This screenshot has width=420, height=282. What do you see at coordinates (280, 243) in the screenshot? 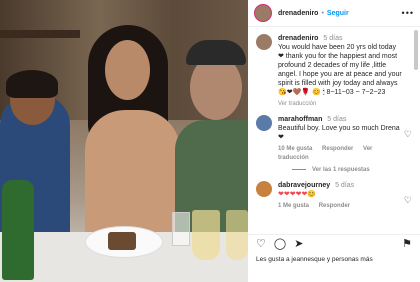
I see `comment-icon: ◯` at bounding box center [280, 243].